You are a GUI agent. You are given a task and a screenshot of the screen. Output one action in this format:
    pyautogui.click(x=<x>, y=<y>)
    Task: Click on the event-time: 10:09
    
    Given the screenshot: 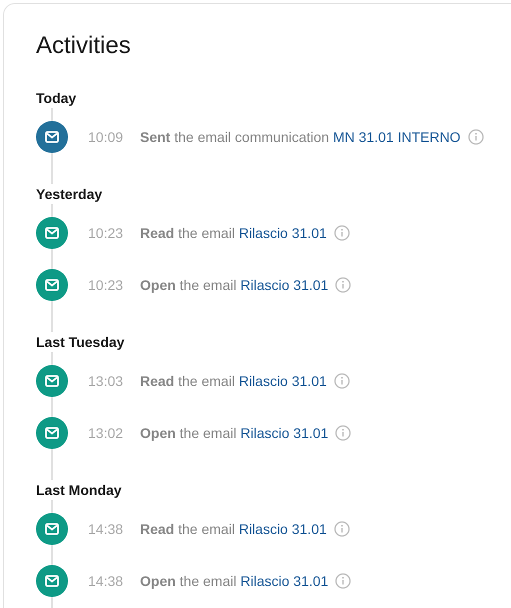 What is the action you would take?
    pyautogui.click(x=106, y=137)
    